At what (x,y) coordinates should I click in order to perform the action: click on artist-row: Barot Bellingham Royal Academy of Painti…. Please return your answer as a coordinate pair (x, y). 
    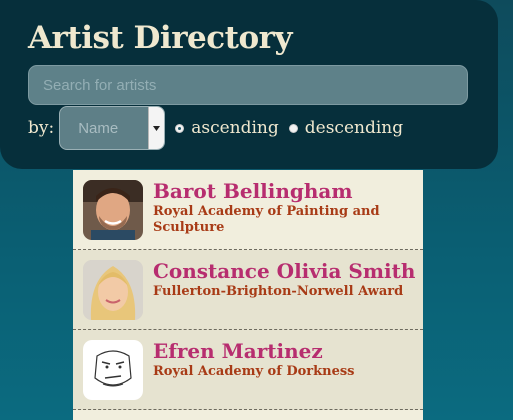
    Looking at the image, I should click on (248, 210).